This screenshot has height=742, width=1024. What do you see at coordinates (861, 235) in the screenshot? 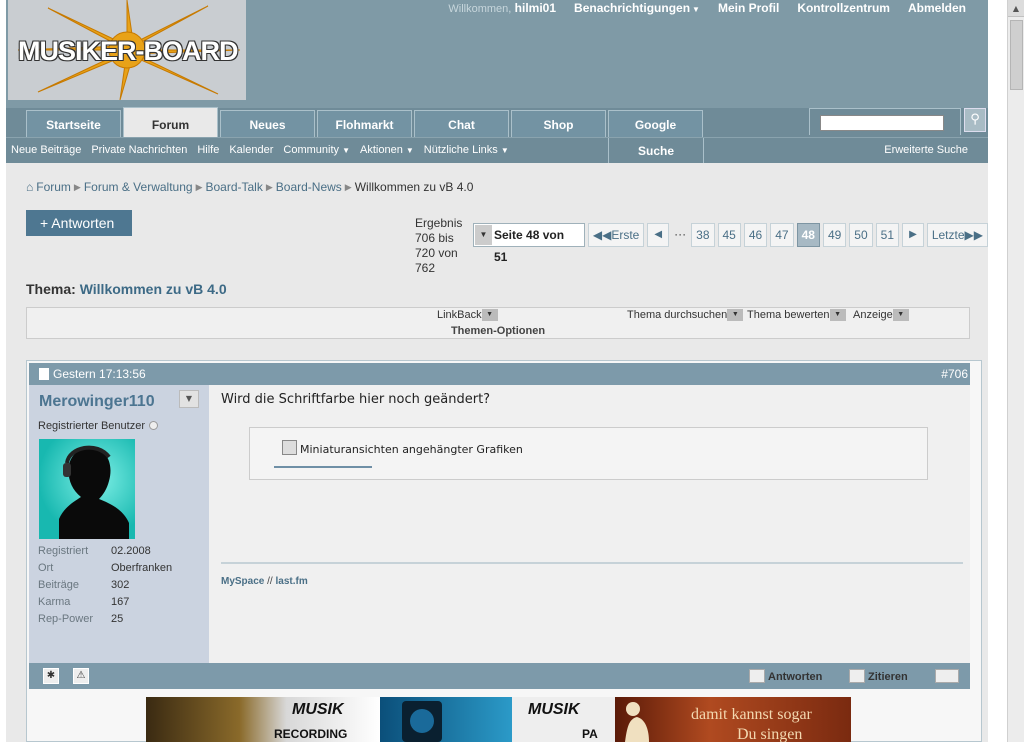
I see `page-link-50: 50` at bounding box center [861, 235].